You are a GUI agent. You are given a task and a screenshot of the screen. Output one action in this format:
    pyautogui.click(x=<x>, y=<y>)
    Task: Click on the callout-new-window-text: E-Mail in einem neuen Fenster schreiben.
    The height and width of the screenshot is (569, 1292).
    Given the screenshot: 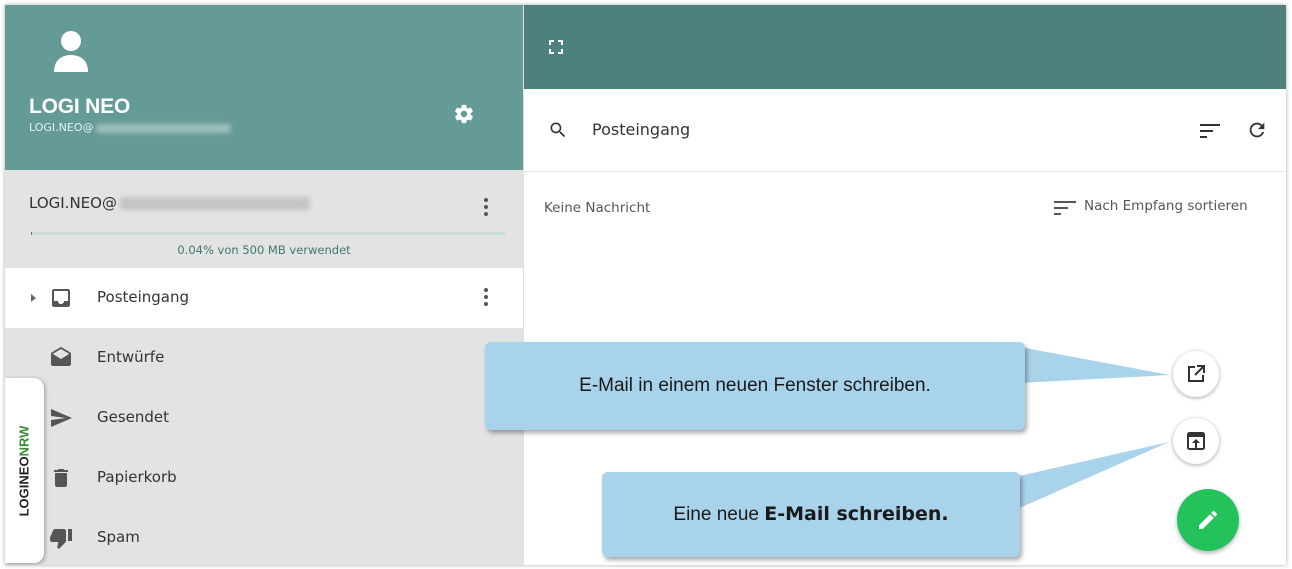 What is the action you would take?
    pyautogui.click(x=755, y=385)
    